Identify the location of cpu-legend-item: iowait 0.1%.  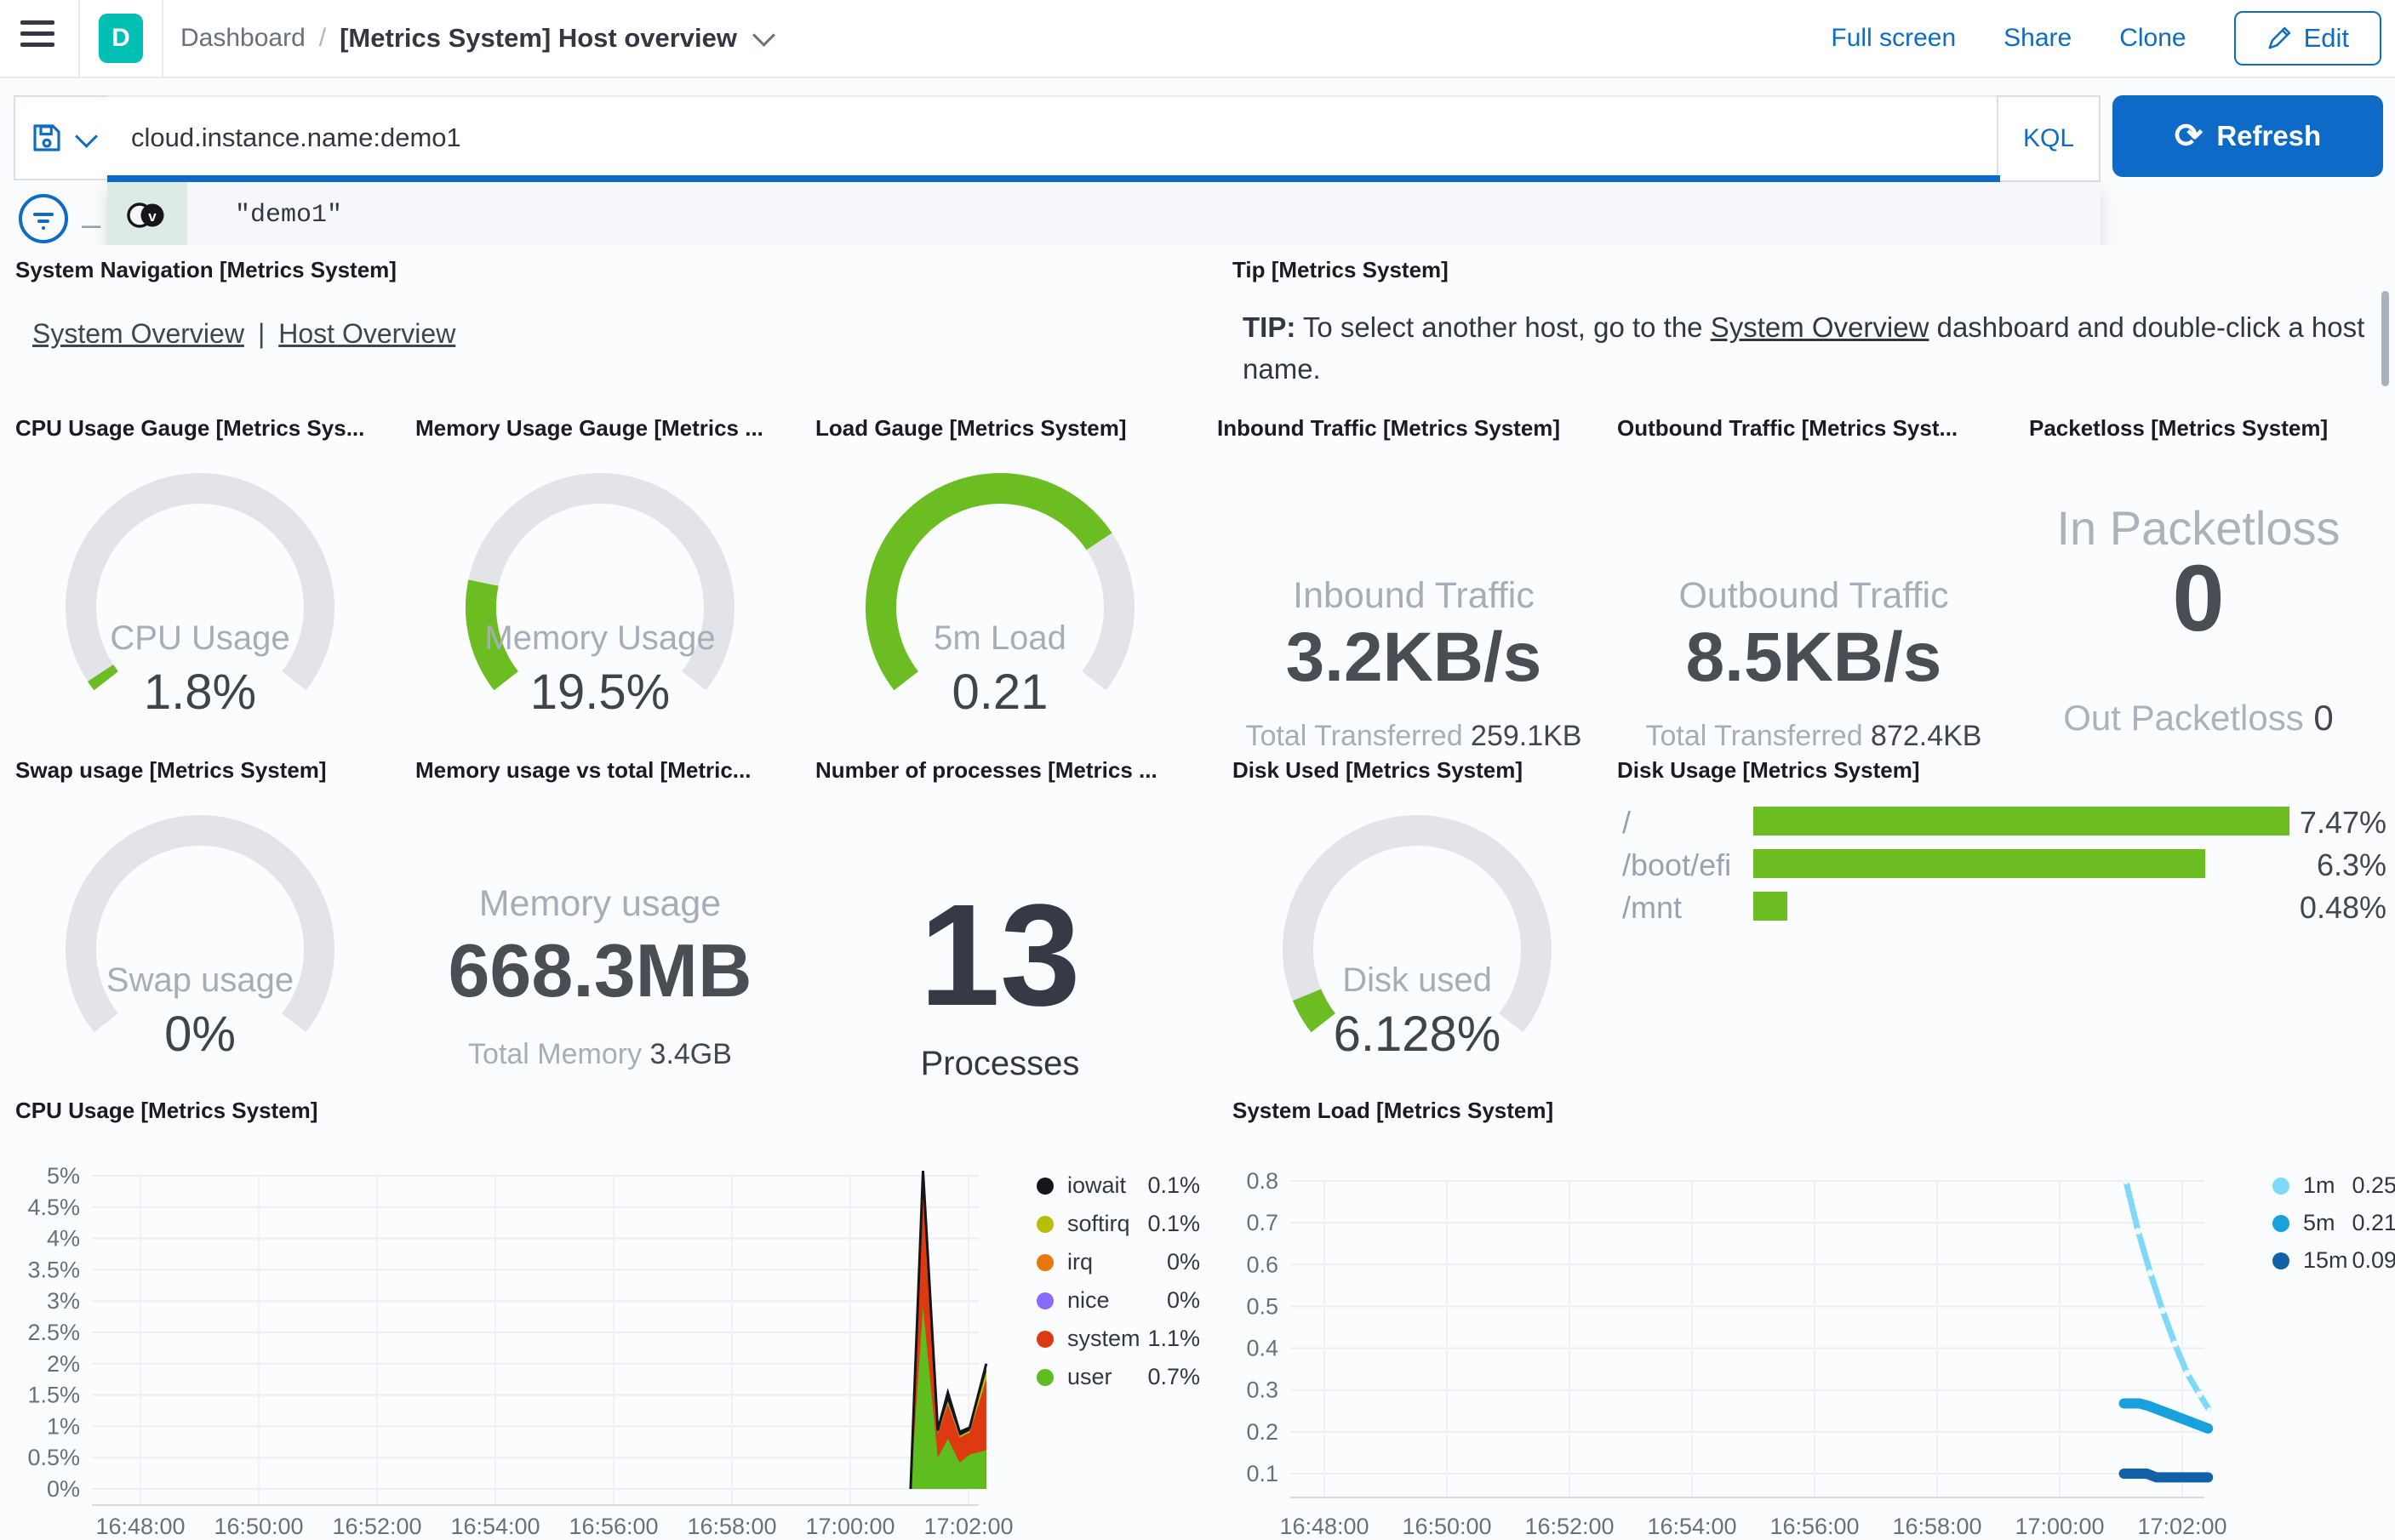
(1118, 1187).